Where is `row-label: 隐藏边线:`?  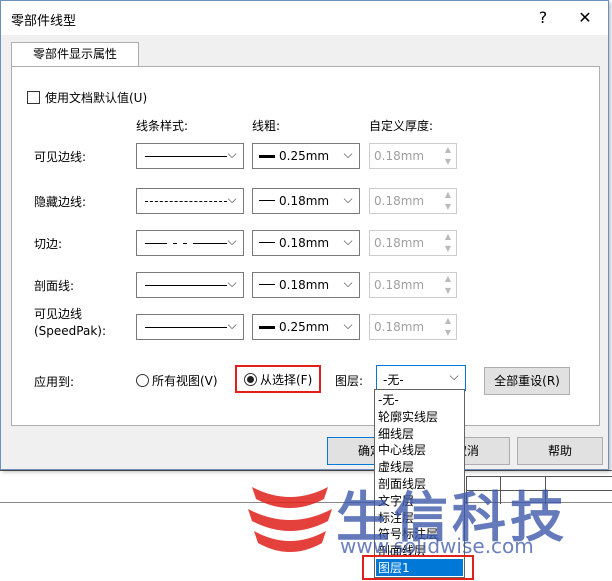 row-label: 隐藏边线: is located at coordinates (60, 202).